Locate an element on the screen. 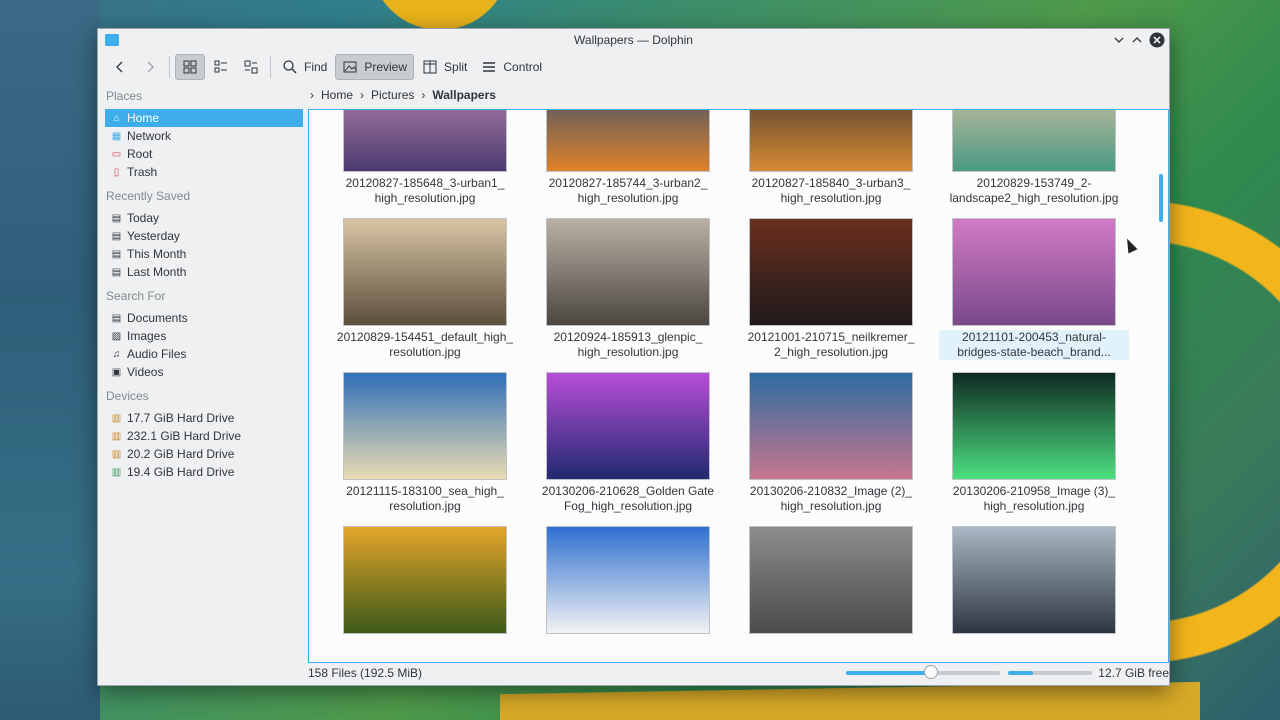 The image size is (1280, 720). trash-icon: ▯ is located at coordinates (116, 172).